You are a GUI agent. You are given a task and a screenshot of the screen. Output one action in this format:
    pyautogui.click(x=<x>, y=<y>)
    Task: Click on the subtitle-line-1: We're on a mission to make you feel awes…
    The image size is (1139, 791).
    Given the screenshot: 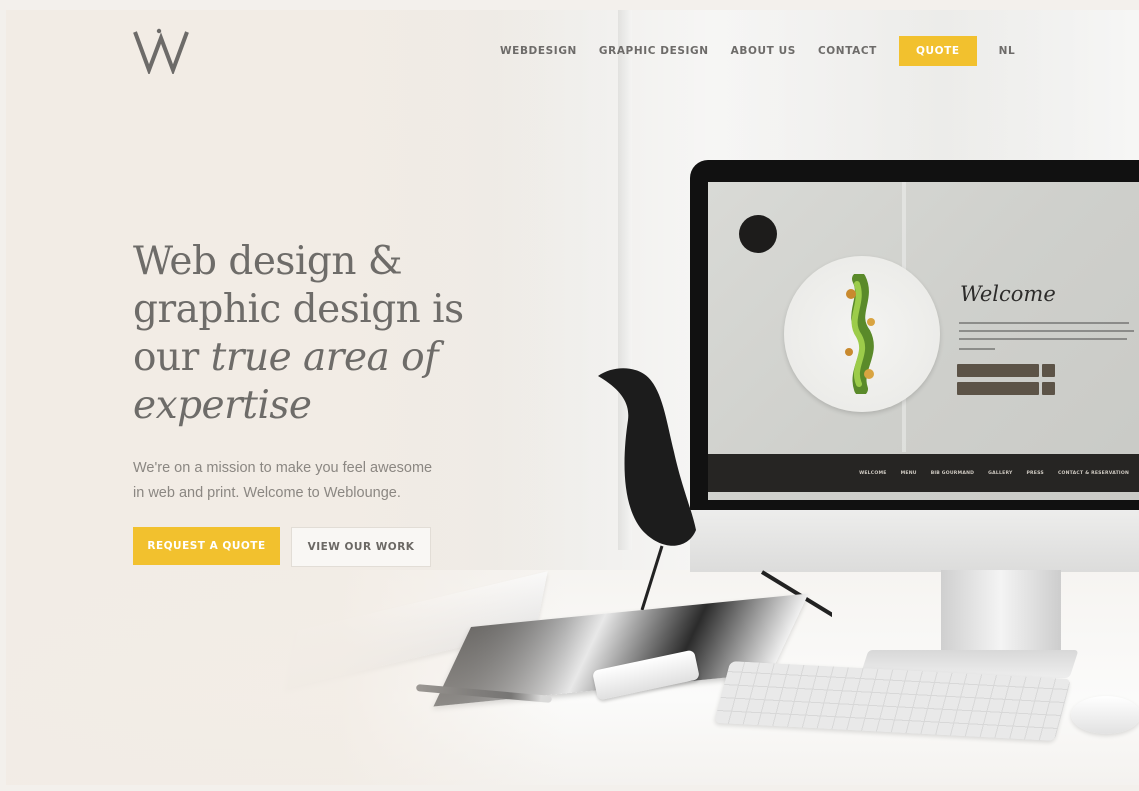 What is the action you would take?
    pyautogui.click(x=283, y=468)
    